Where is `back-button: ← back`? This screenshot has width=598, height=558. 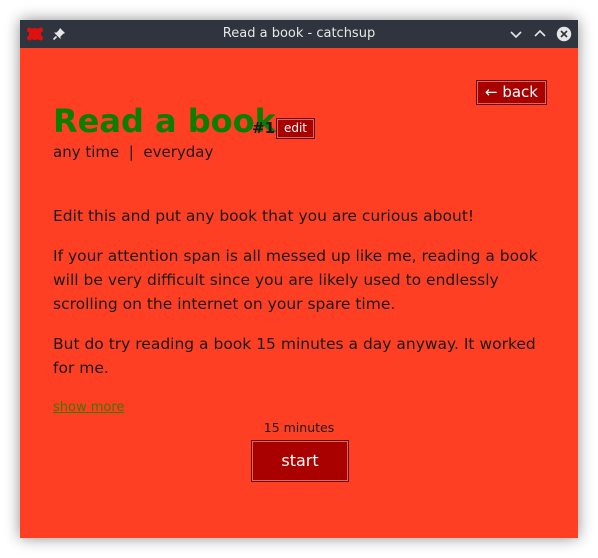 back-button: ← back is located at coordinates (511, 92).